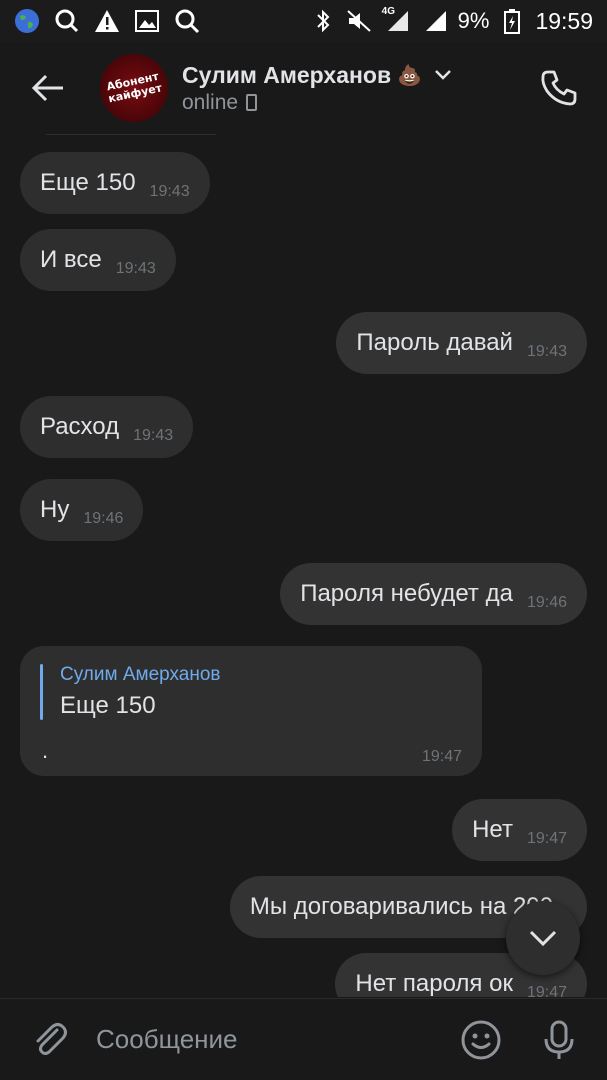 The height and width of the screenshot is (1080, 607). I want to click on status-bar: 4G 9% 19:59, so click(303, 21).